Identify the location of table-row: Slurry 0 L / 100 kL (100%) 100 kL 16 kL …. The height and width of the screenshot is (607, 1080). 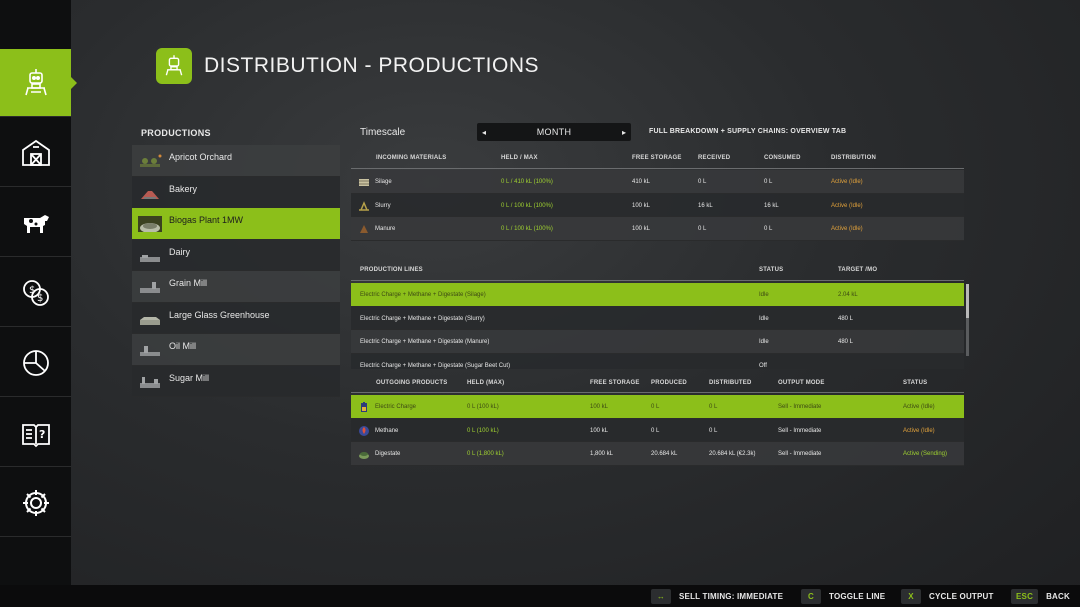
(657, 205).